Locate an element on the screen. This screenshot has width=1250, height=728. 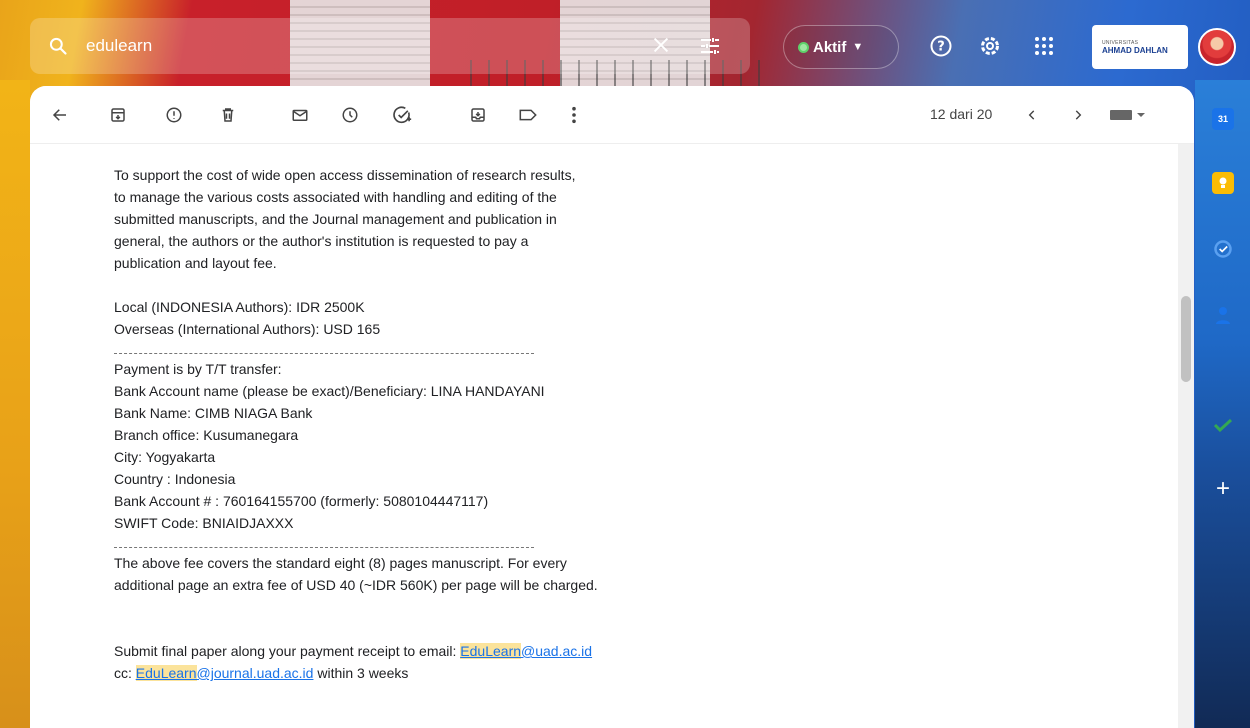
contacts-icon is located at coordinates (1223, 315).